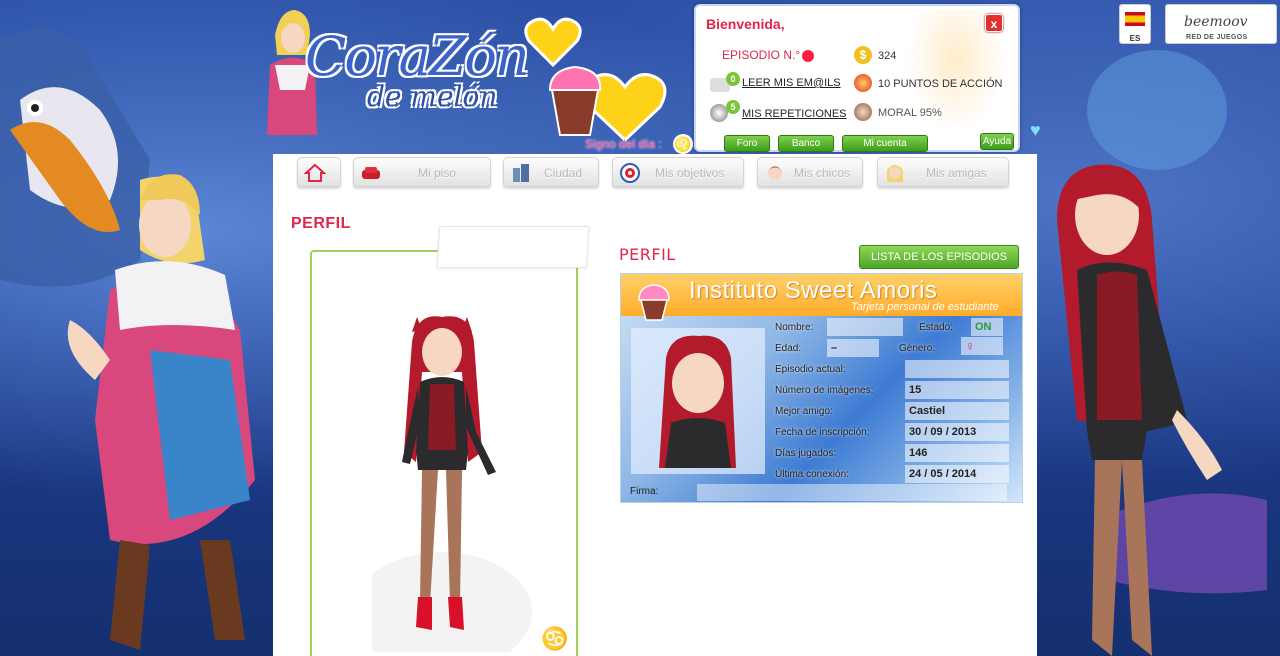 This screenshot has height=656, width=1280. Describe the element at coordinates (452, 484) in the screenshot. I see `player-avatar` at that location.